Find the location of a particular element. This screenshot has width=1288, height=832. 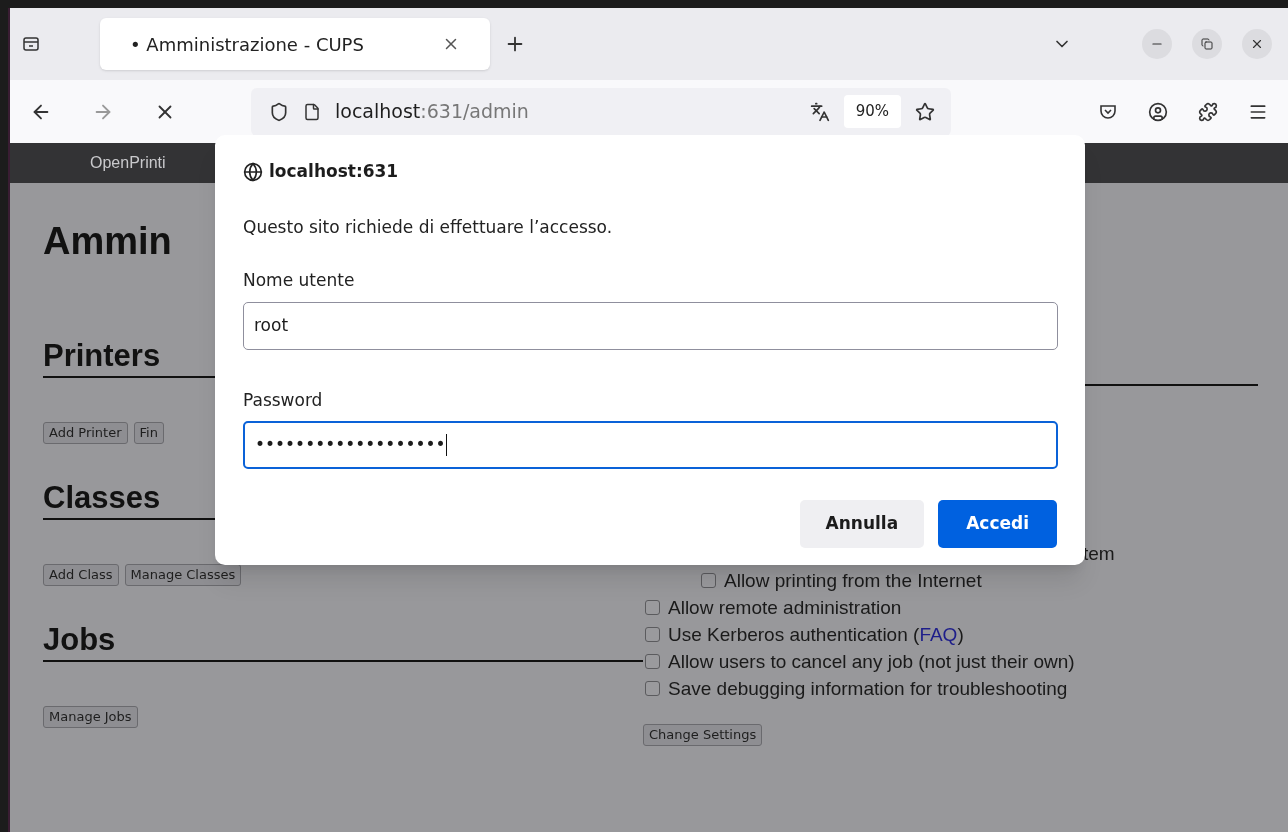

restore-icon is located at coordinates (1207, 44).